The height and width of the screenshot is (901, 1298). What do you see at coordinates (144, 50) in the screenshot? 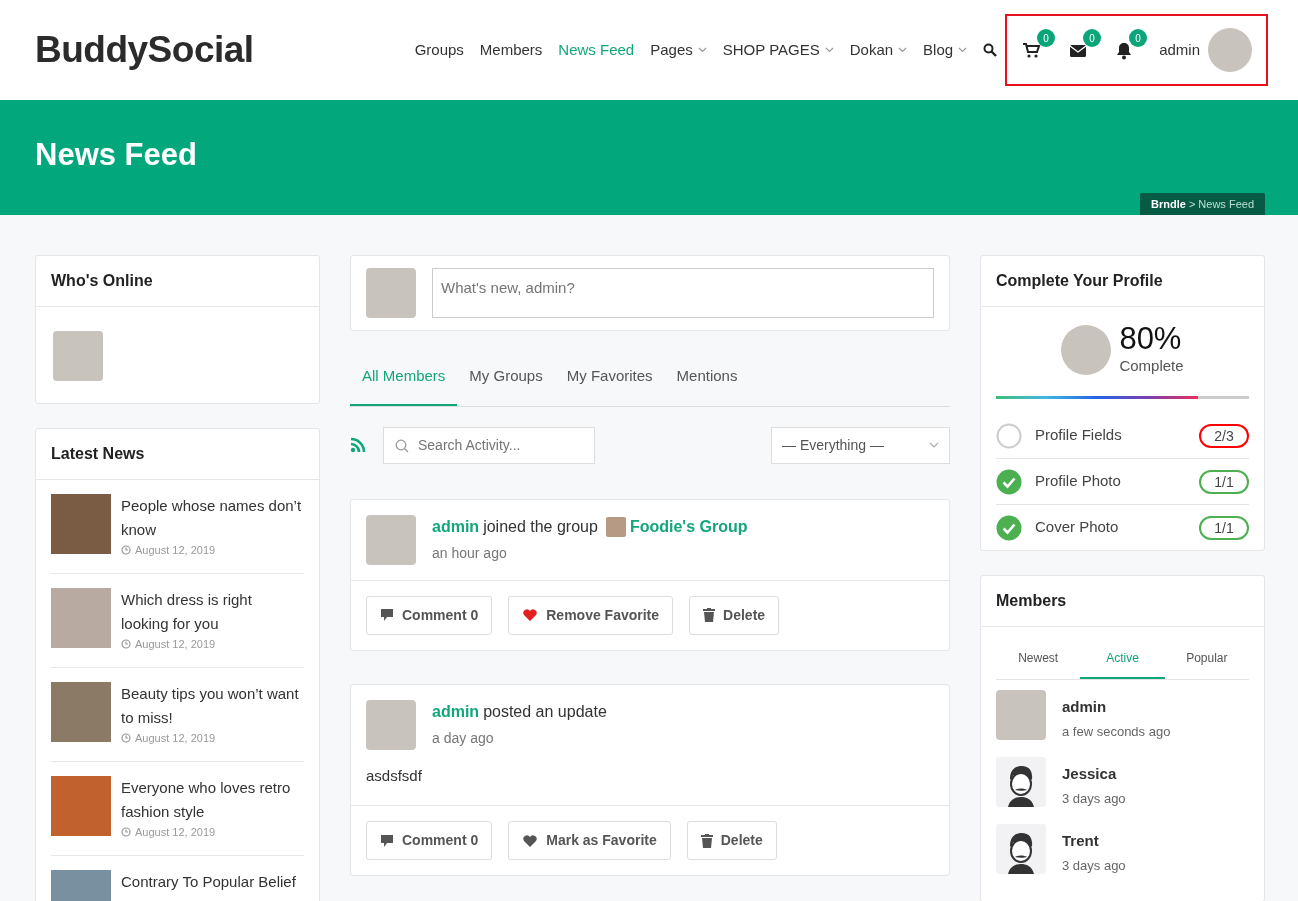
I see `site-logo: BuddySocial` at bounding box center [144, 50].